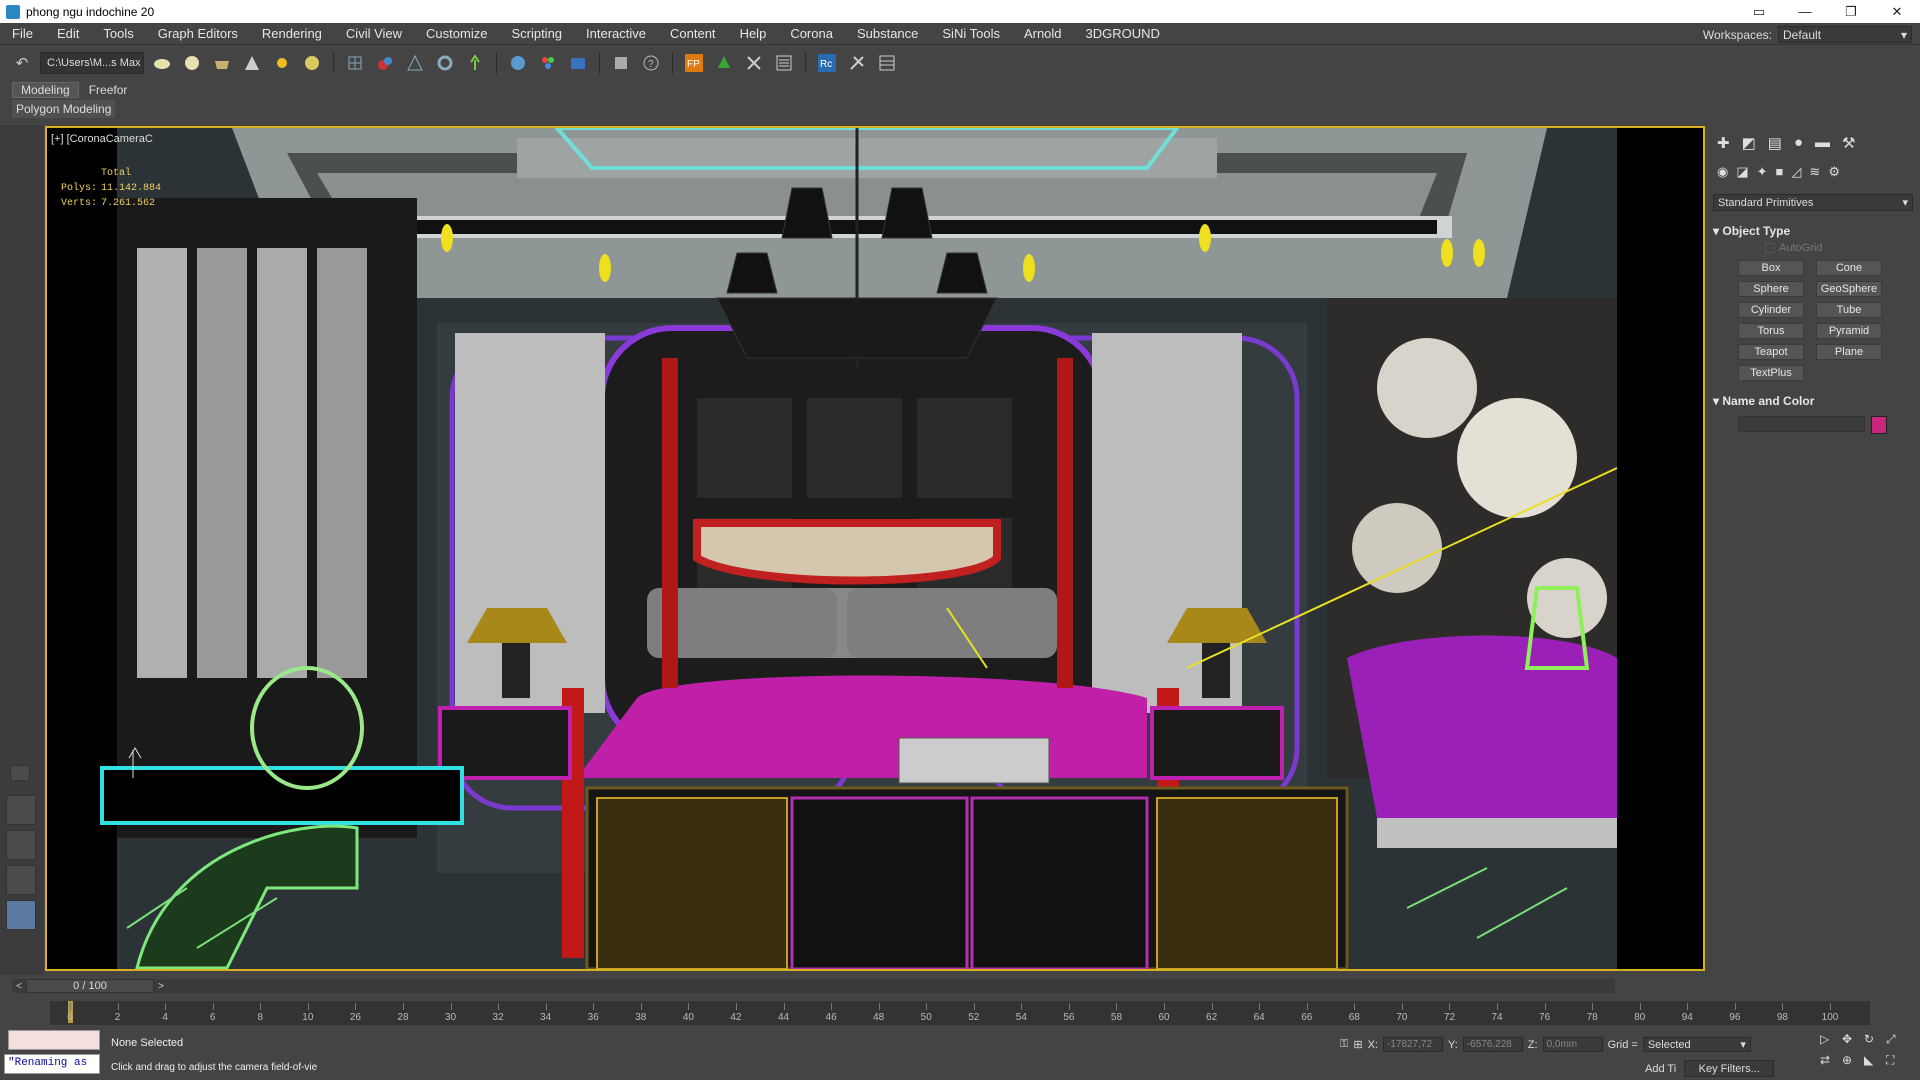 The height and width of the screenshot is (1080, 1920). Describe the element at coordinates (1853, 1039) in the screenshot. I see `pan-icon: ✥` at that location.